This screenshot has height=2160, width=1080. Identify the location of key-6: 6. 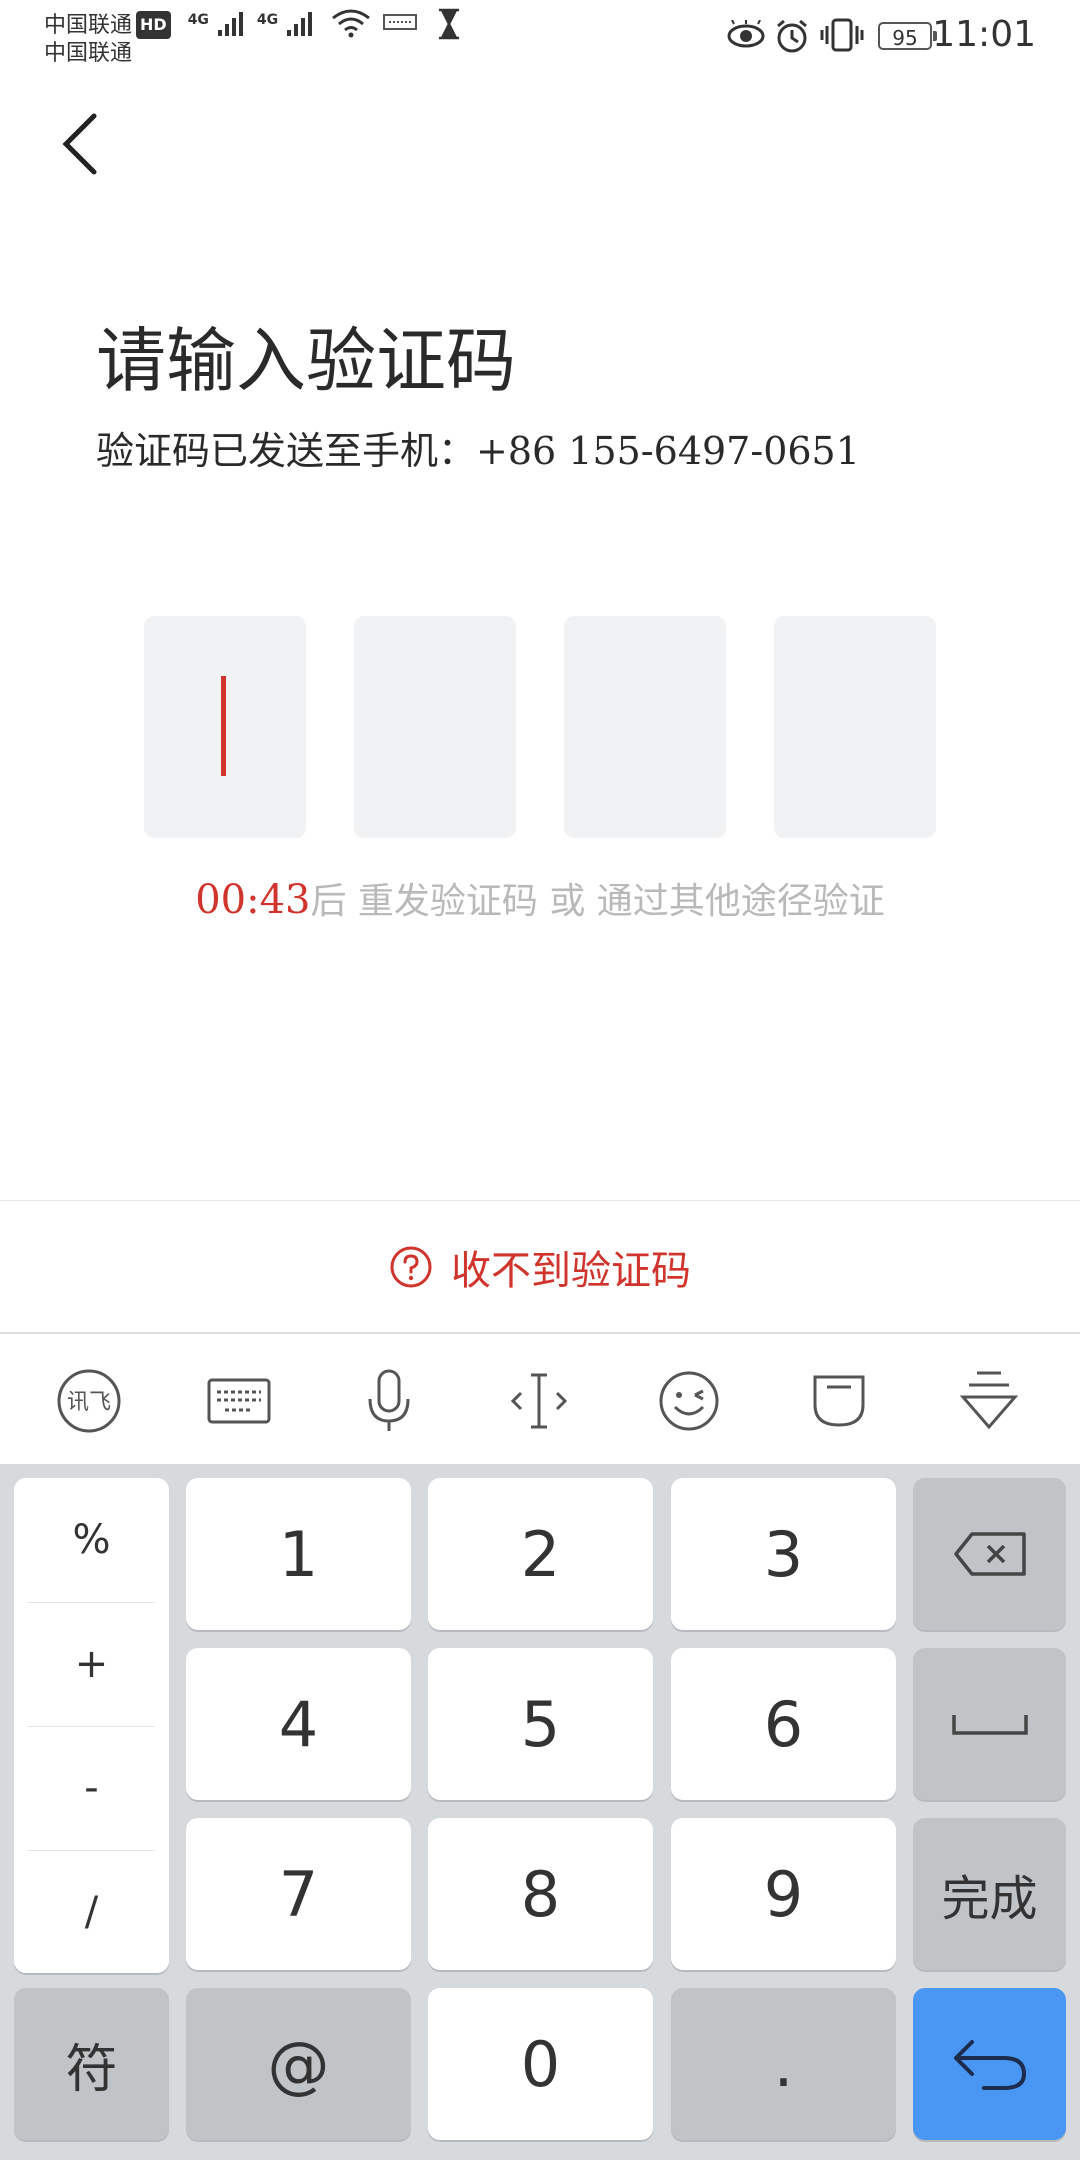
(783, 1724).